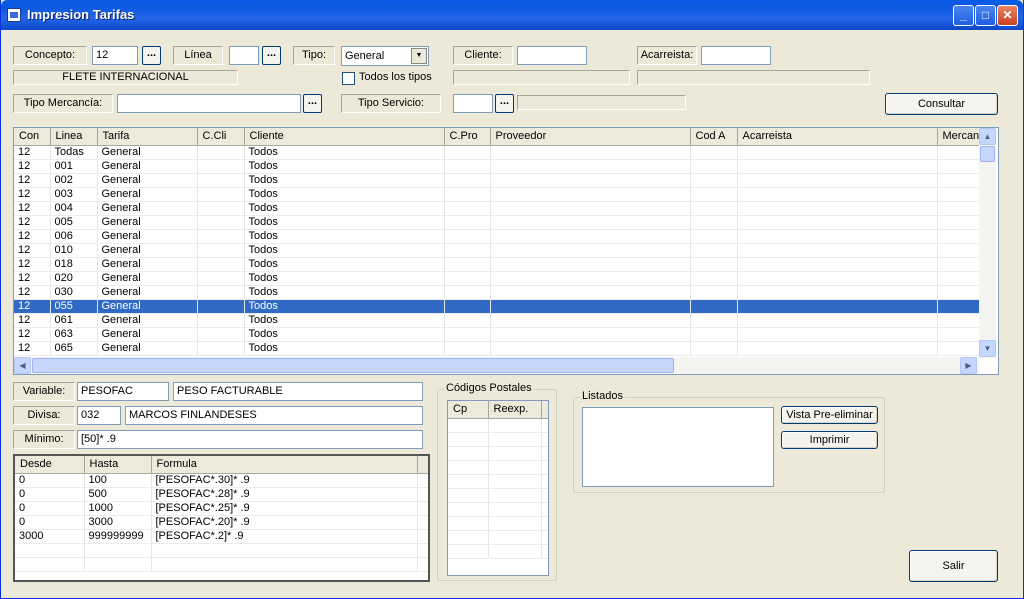 The width and height of the screenshot is (1024, 599). I want to click on column-header-desde: Desde, so click(50, 465).